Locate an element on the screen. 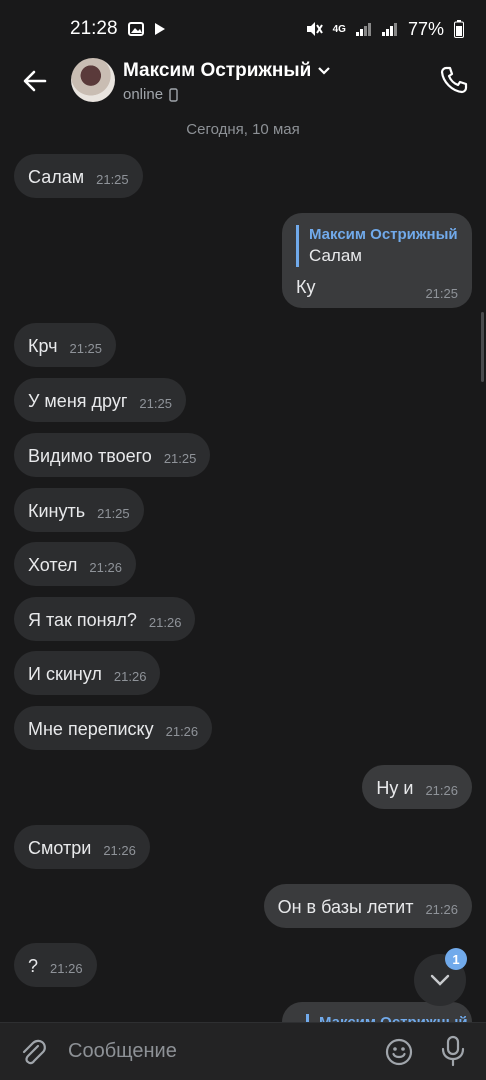 The image size is (486, 1080). paperclip-icon is located at coordinates (33, 1052).